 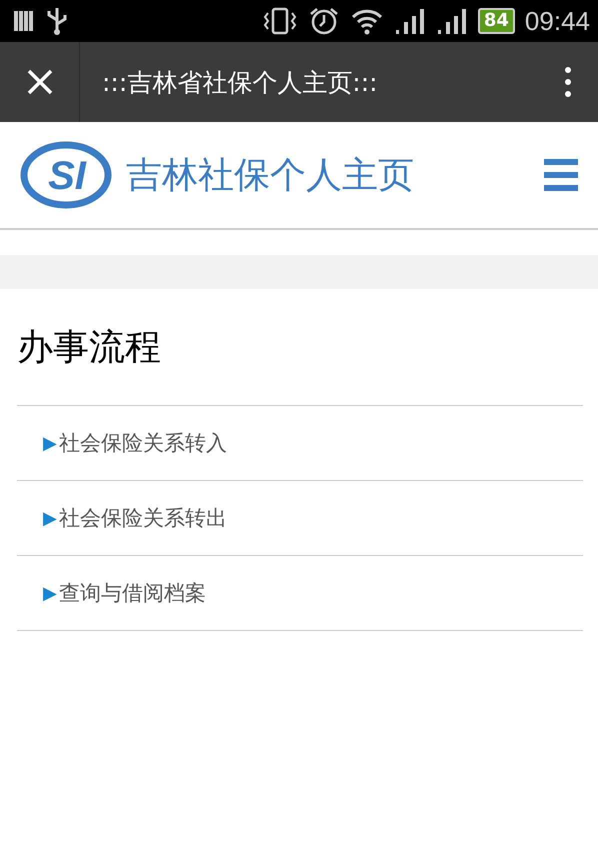 I want to click on sim-icon, so click(x=23, y=21).